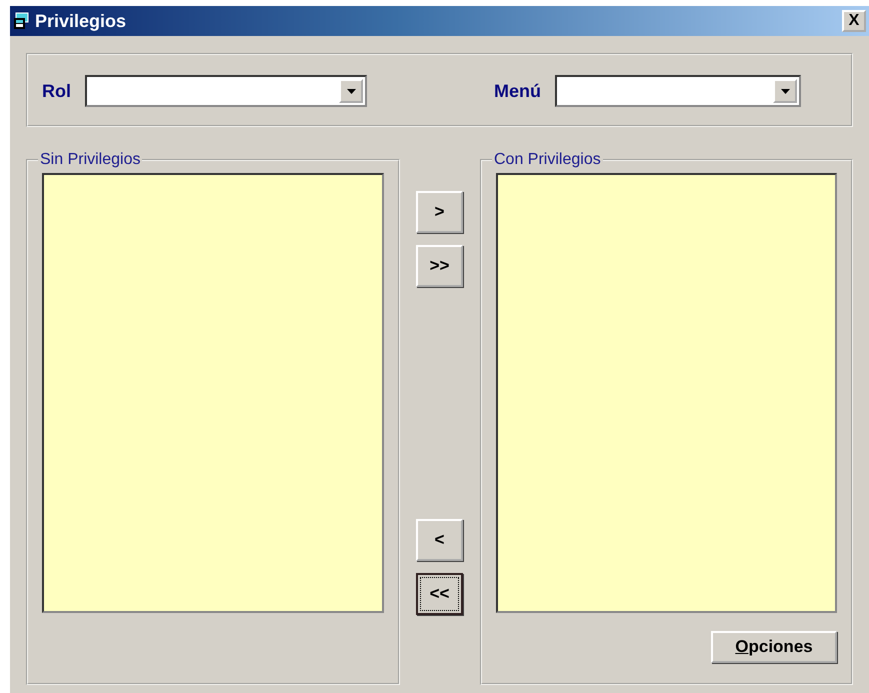  Describe the element at coordinates (90, 160) in the screenshot. I see `group-title: Sin Privilegios` at that location.